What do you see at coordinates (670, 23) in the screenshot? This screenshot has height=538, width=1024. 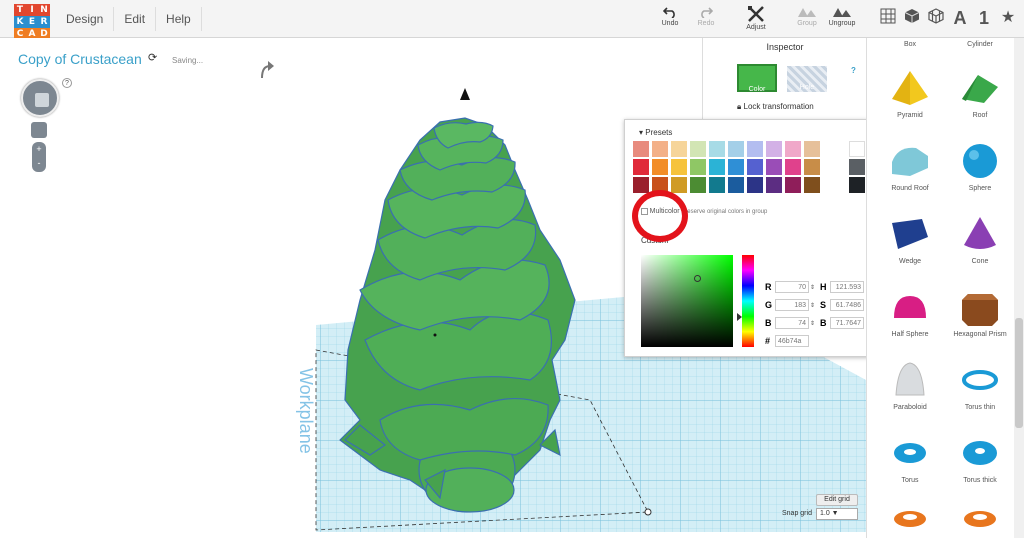 I see `undo-label: Undo` at bounding box center [670, 23].